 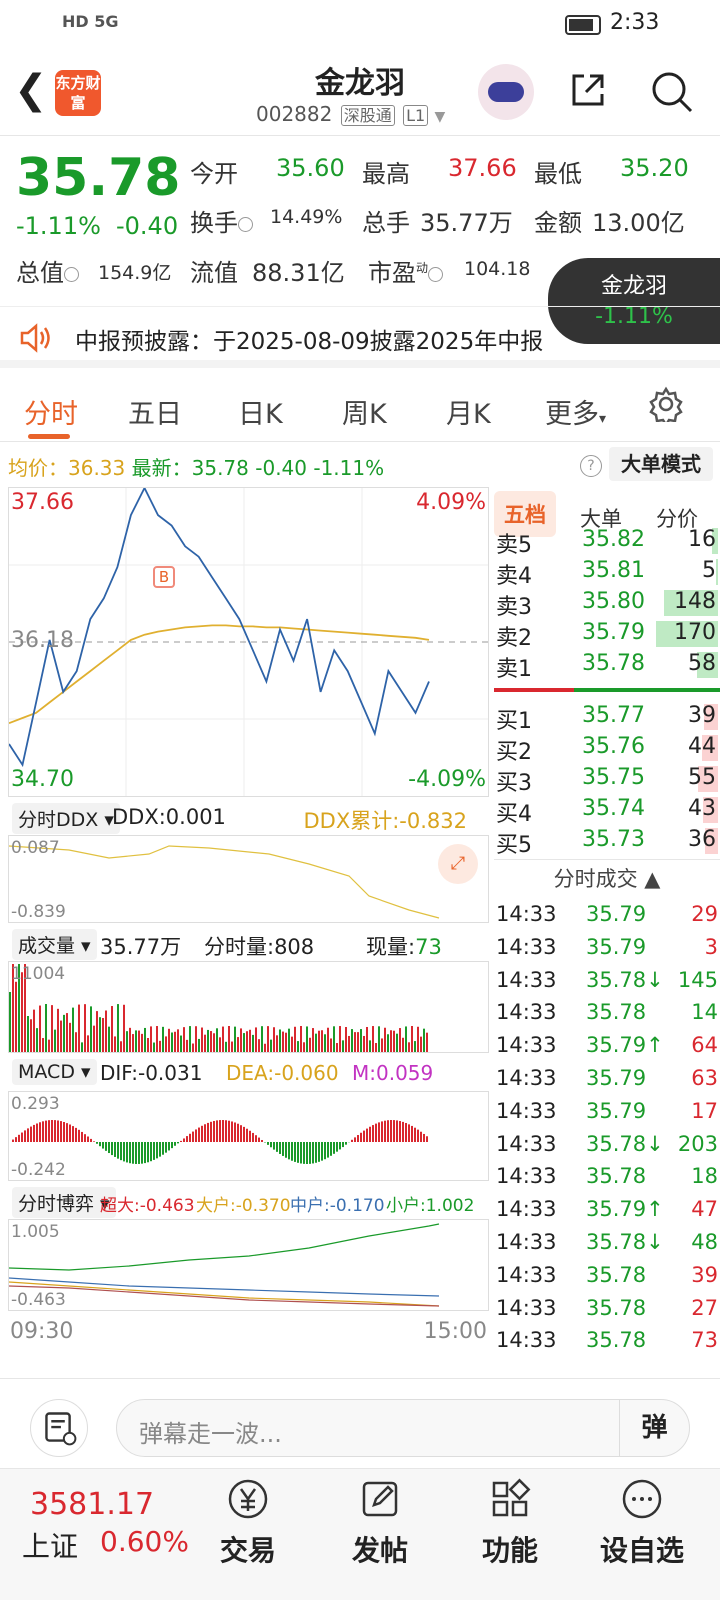 What do you see at coordinates (248, 1523) in the screenshot?
I see `nav-trade: 交易` at bounding box center [248, 1523].